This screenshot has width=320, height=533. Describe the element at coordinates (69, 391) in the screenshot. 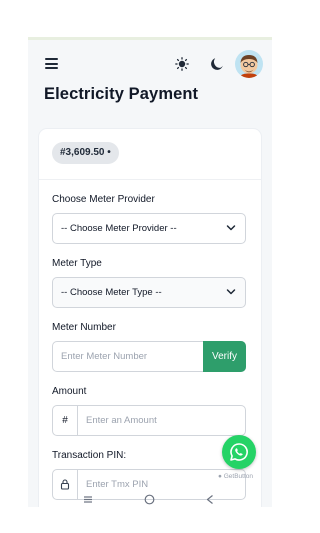

I see `amount-label: Amount` at that location.